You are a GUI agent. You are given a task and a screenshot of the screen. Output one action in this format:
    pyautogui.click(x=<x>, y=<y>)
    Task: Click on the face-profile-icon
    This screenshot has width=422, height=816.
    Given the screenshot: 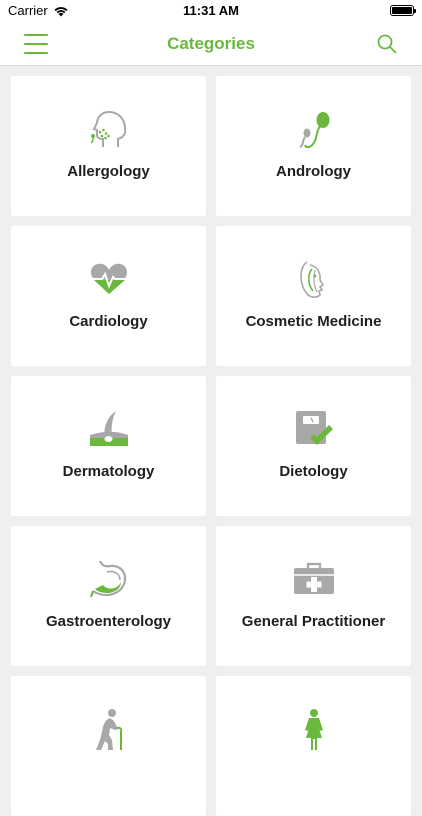 What is the action you would take?
    pyautogui.click(x=312, y=279)
    